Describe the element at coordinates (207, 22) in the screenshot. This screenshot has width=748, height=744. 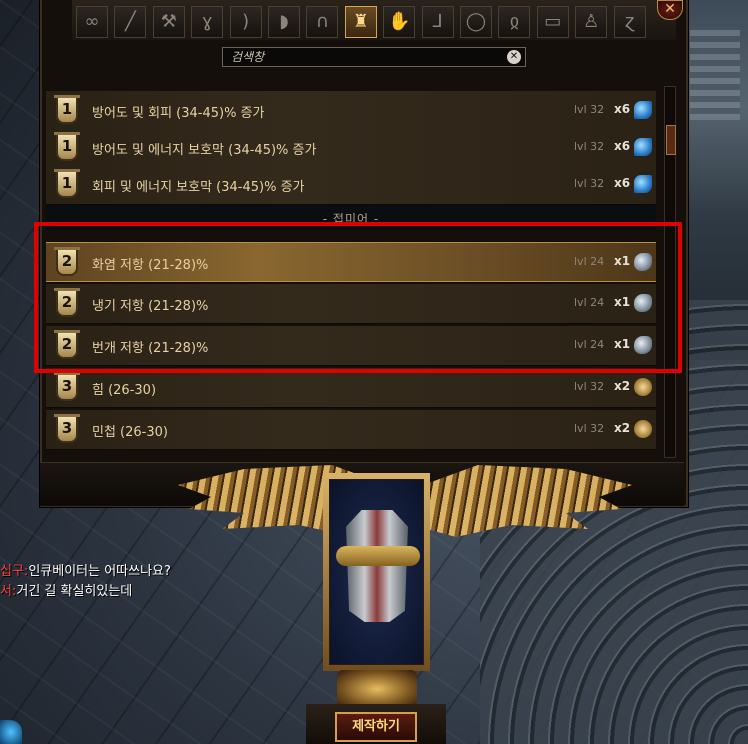
I see `claw-icon: ɣ` at that location.